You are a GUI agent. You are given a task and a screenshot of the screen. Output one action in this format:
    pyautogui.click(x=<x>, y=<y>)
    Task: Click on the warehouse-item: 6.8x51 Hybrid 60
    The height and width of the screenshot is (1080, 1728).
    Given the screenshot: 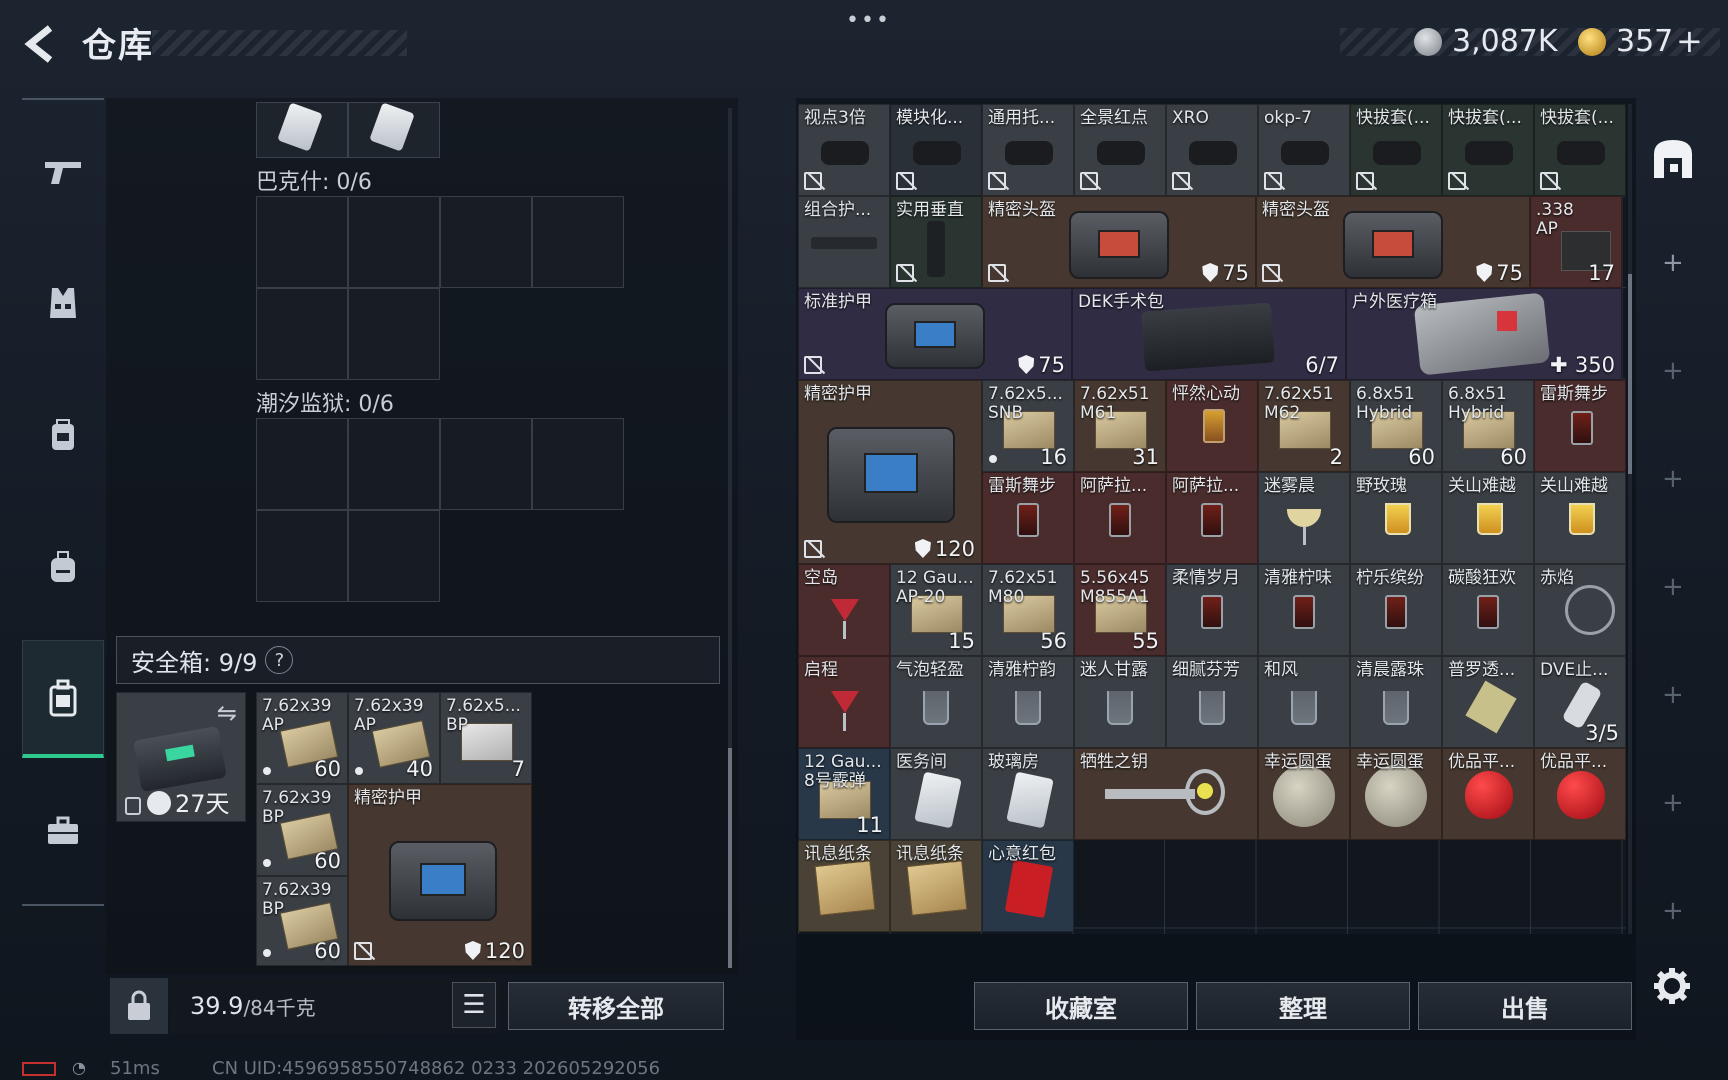 What is the action you would take?
    pyautogui.click(x=1488, y=426)
    